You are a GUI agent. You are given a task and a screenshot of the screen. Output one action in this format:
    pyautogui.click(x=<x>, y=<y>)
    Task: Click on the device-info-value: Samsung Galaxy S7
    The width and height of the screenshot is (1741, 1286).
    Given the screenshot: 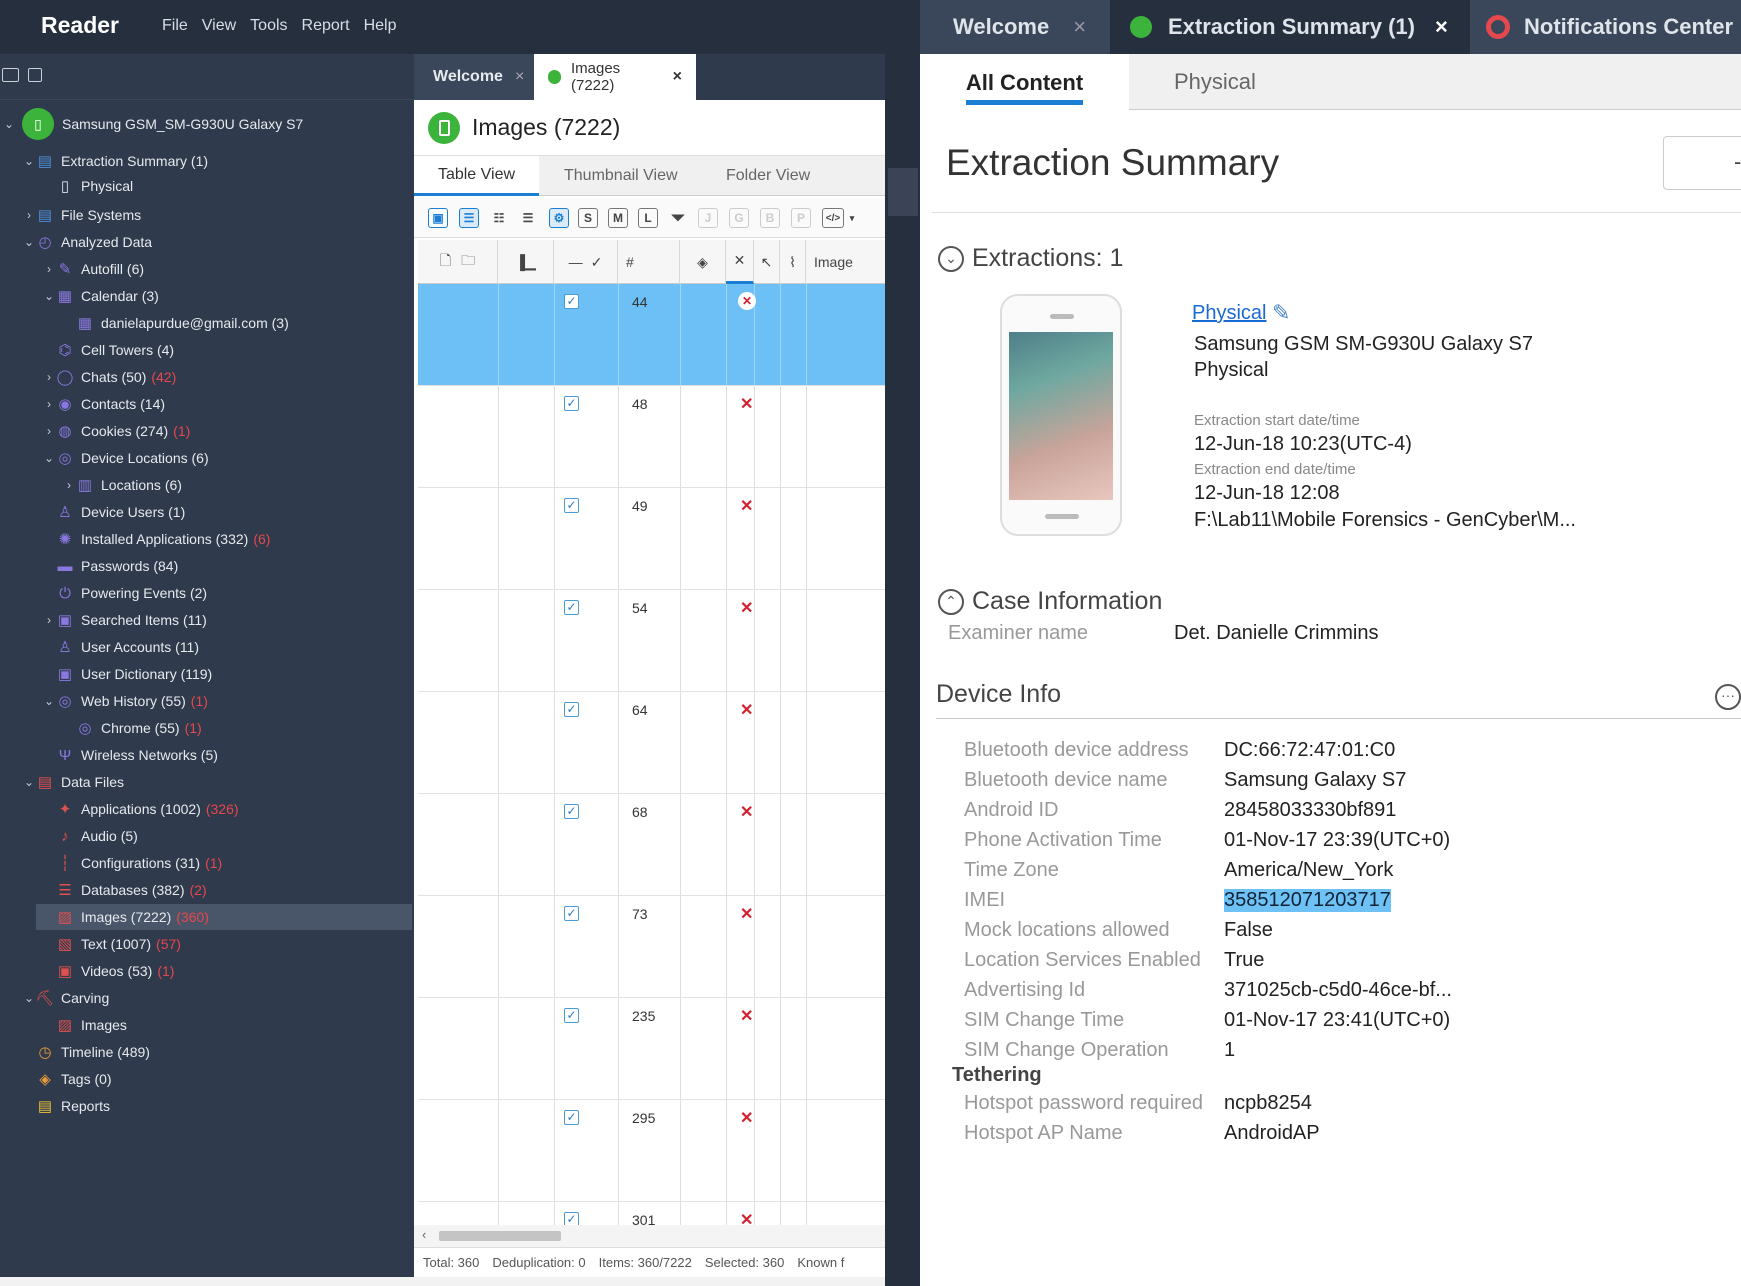 What is the action you would take?
    pyautogui.click(x=1315, y=780)
    